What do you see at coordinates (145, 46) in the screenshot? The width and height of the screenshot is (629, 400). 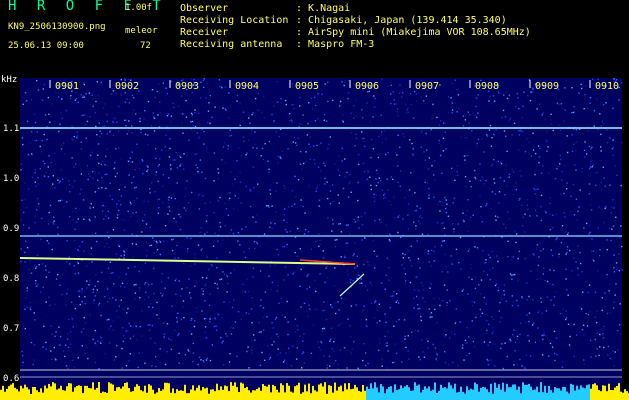 I see `count-label: 72` at bounding box center [145, 46].